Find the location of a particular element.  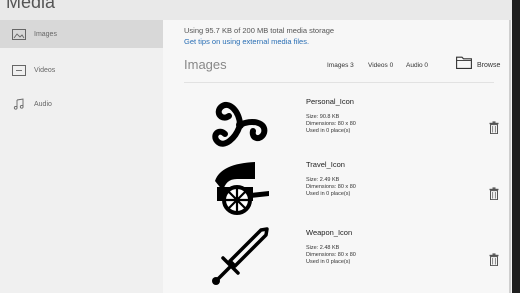

triskelion-icon is located at coordinates (240, 125).